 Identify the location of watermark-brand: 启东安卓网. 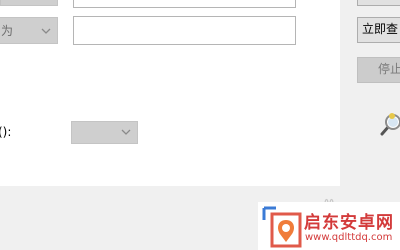
(349, 223).